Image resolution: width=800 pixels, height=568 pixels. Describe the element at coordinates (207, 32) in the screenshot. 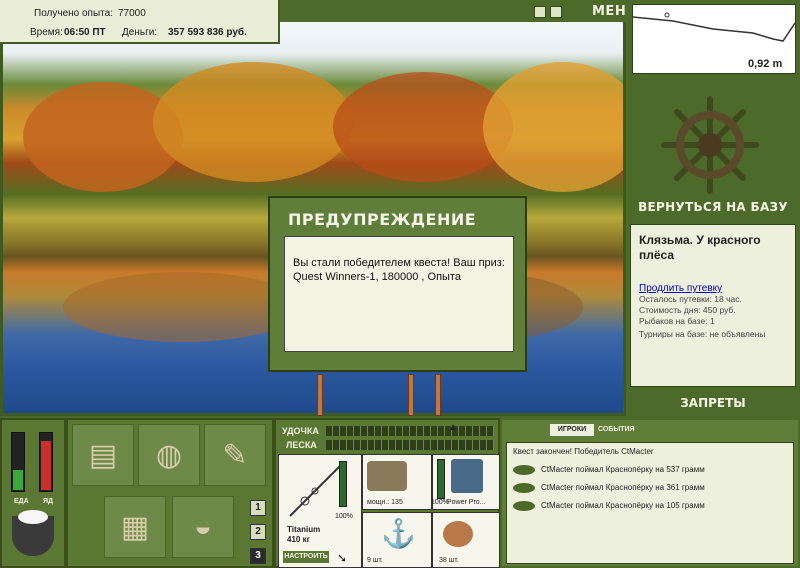

I see `money-value: 357 593 836 руб.` at that location.